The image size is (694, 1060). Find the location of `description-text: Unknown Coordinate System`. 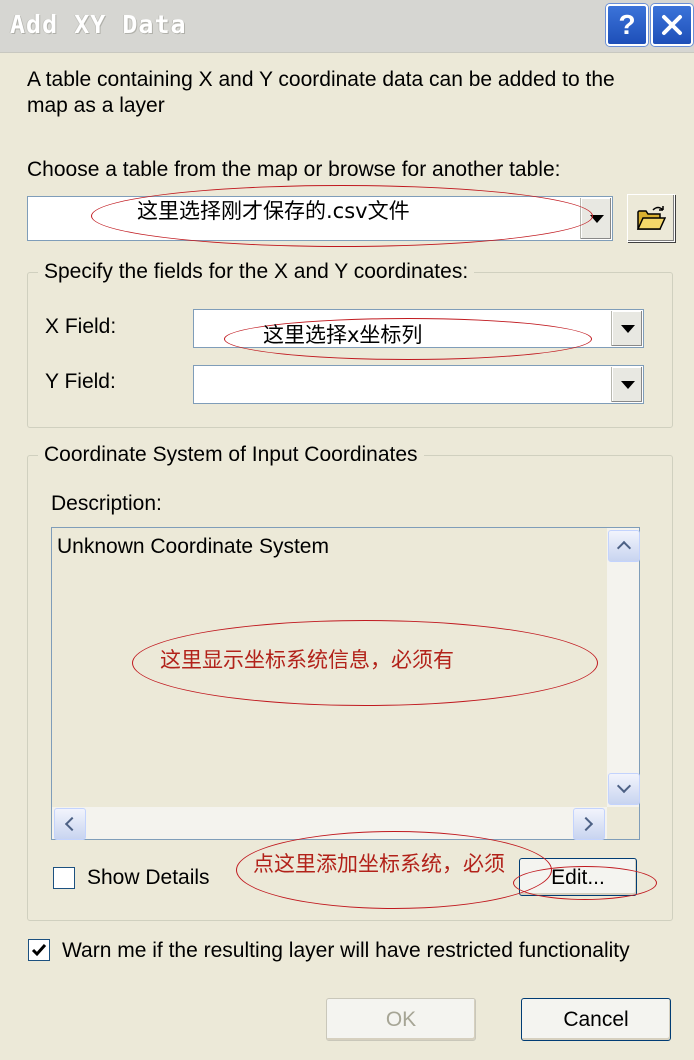

description-text: Unknown Coordinate System is located at coordinates (193, 546).